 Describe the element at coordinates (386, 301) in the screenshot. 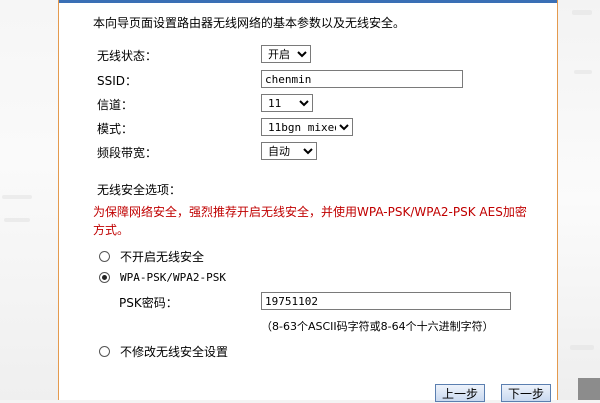

I see `psk-password-input` at that location.